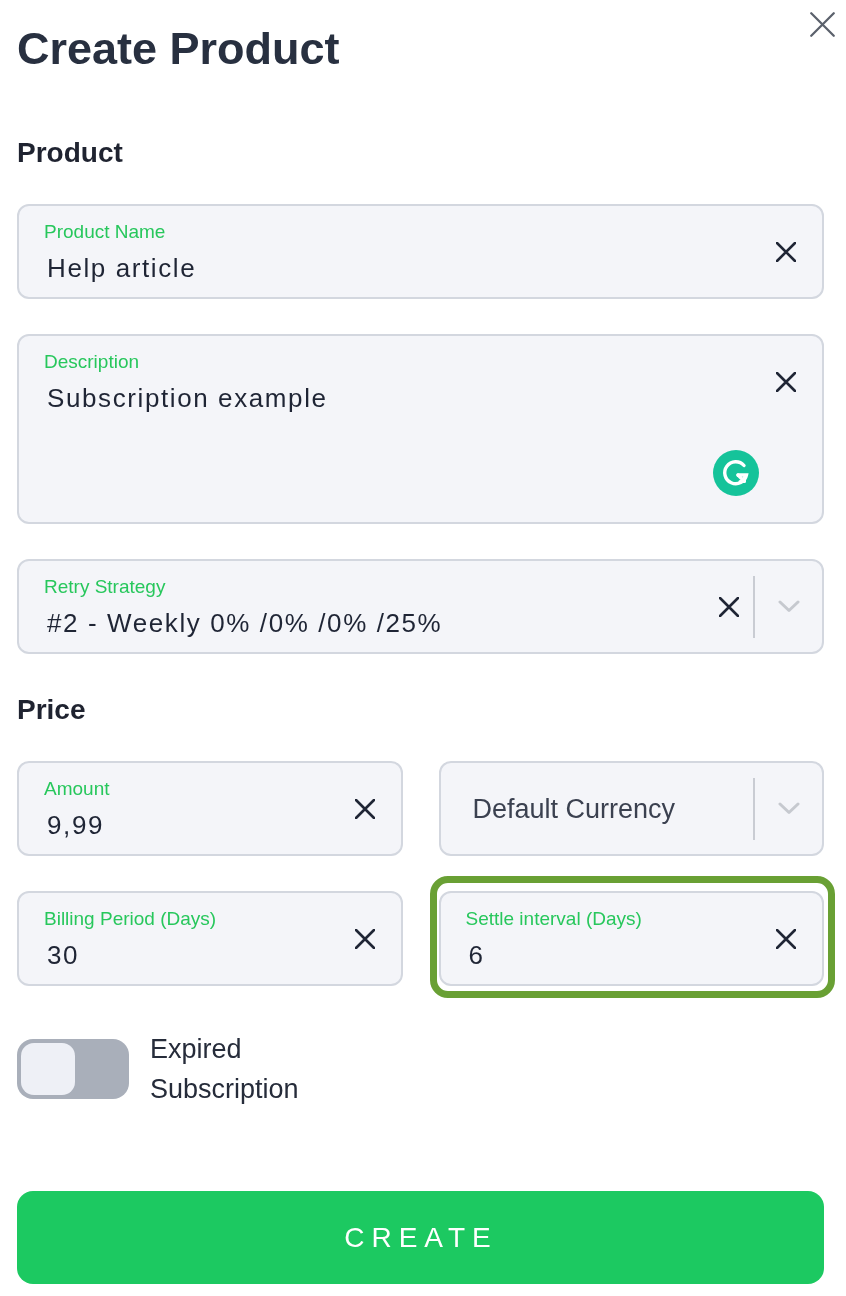 This screenshot has width=846, height=1296. I want to click on field-value: 6, so click(476, 955).